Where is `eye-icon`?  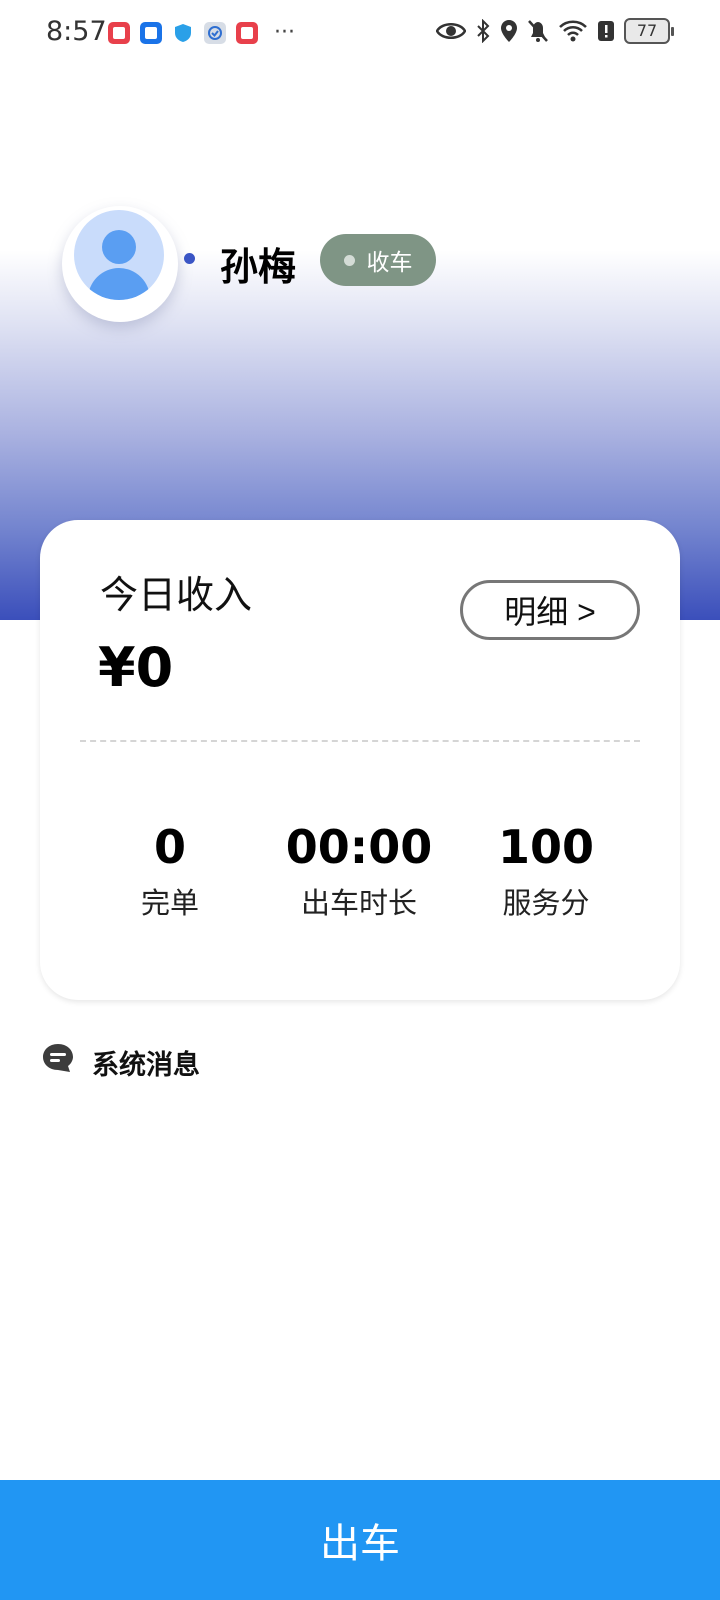 eye-icon is located at coordinates (451, 31).